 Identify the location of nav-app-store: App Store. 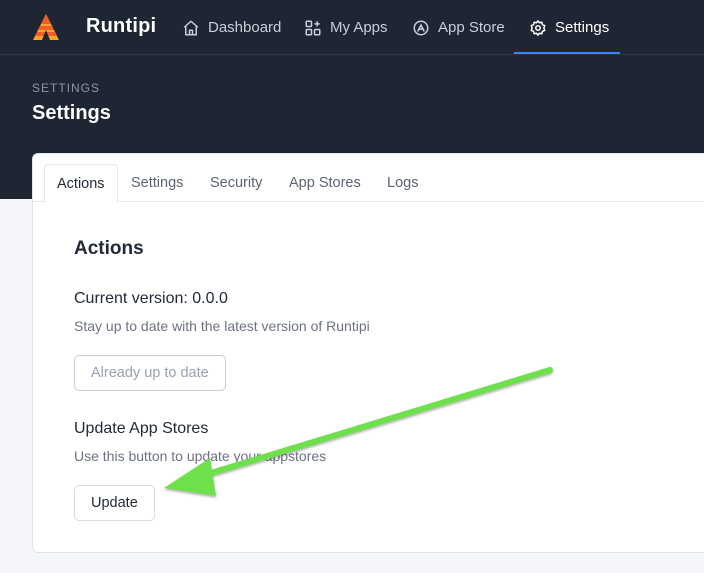
(458, 27).